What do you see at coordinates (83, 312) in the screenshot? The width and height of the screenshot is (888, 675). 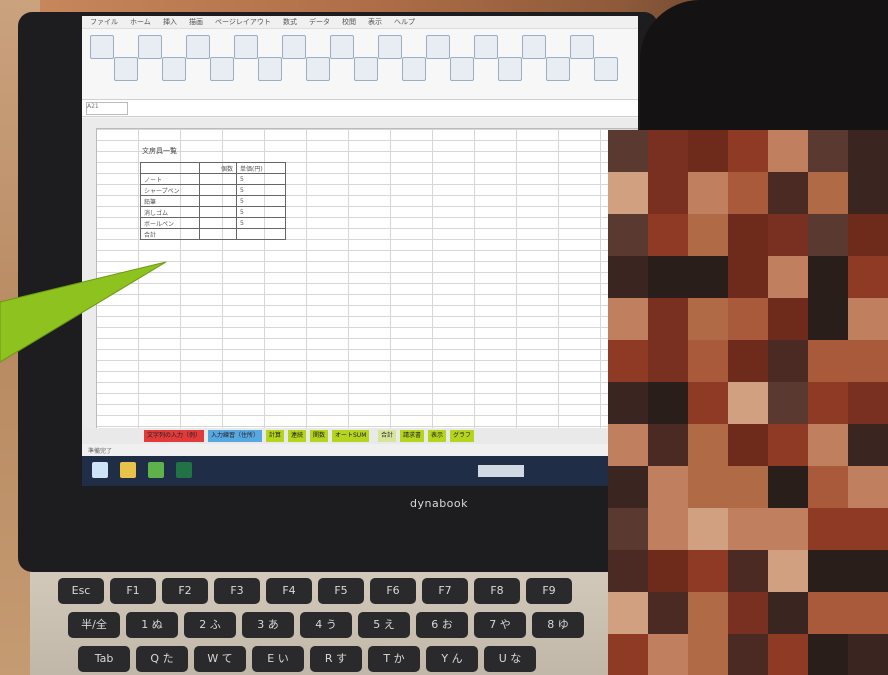 I see `green-arrow-shape` at bounding box center [83, 312].